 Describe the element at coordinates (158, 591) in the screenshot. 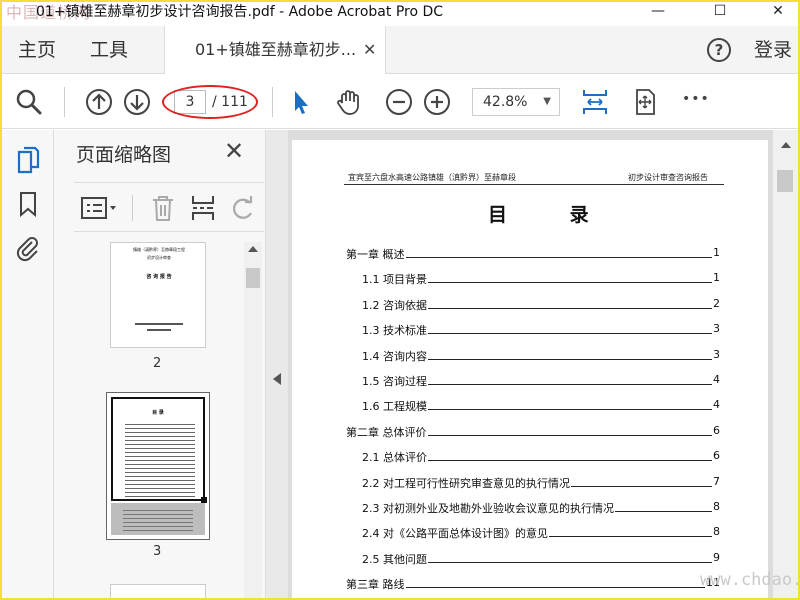

I see `page-thumbnail` at that location.